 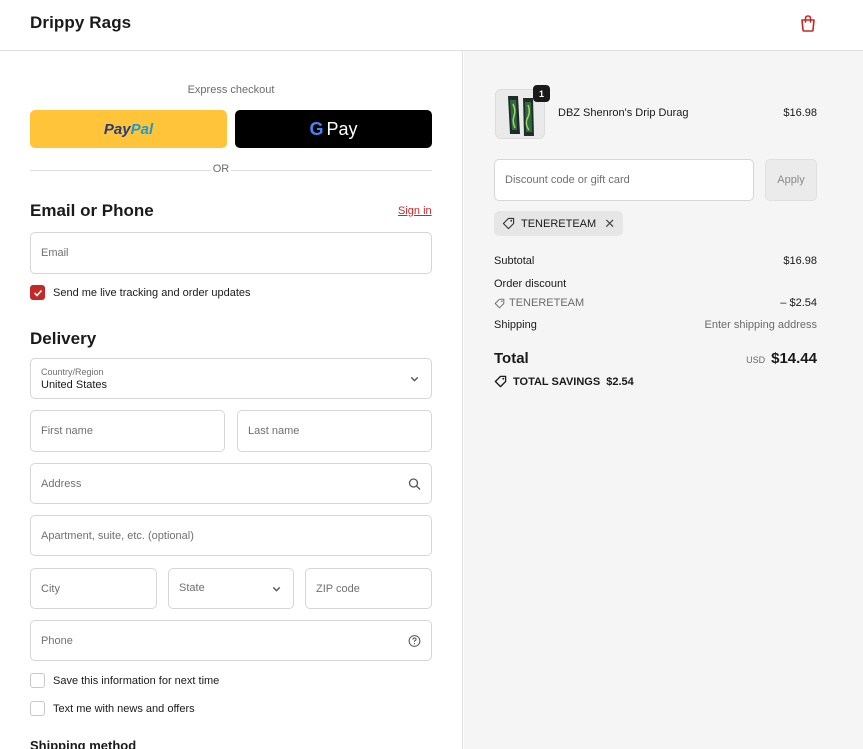 I want to click on first-name-field: First name, so click(x=127, y=431).